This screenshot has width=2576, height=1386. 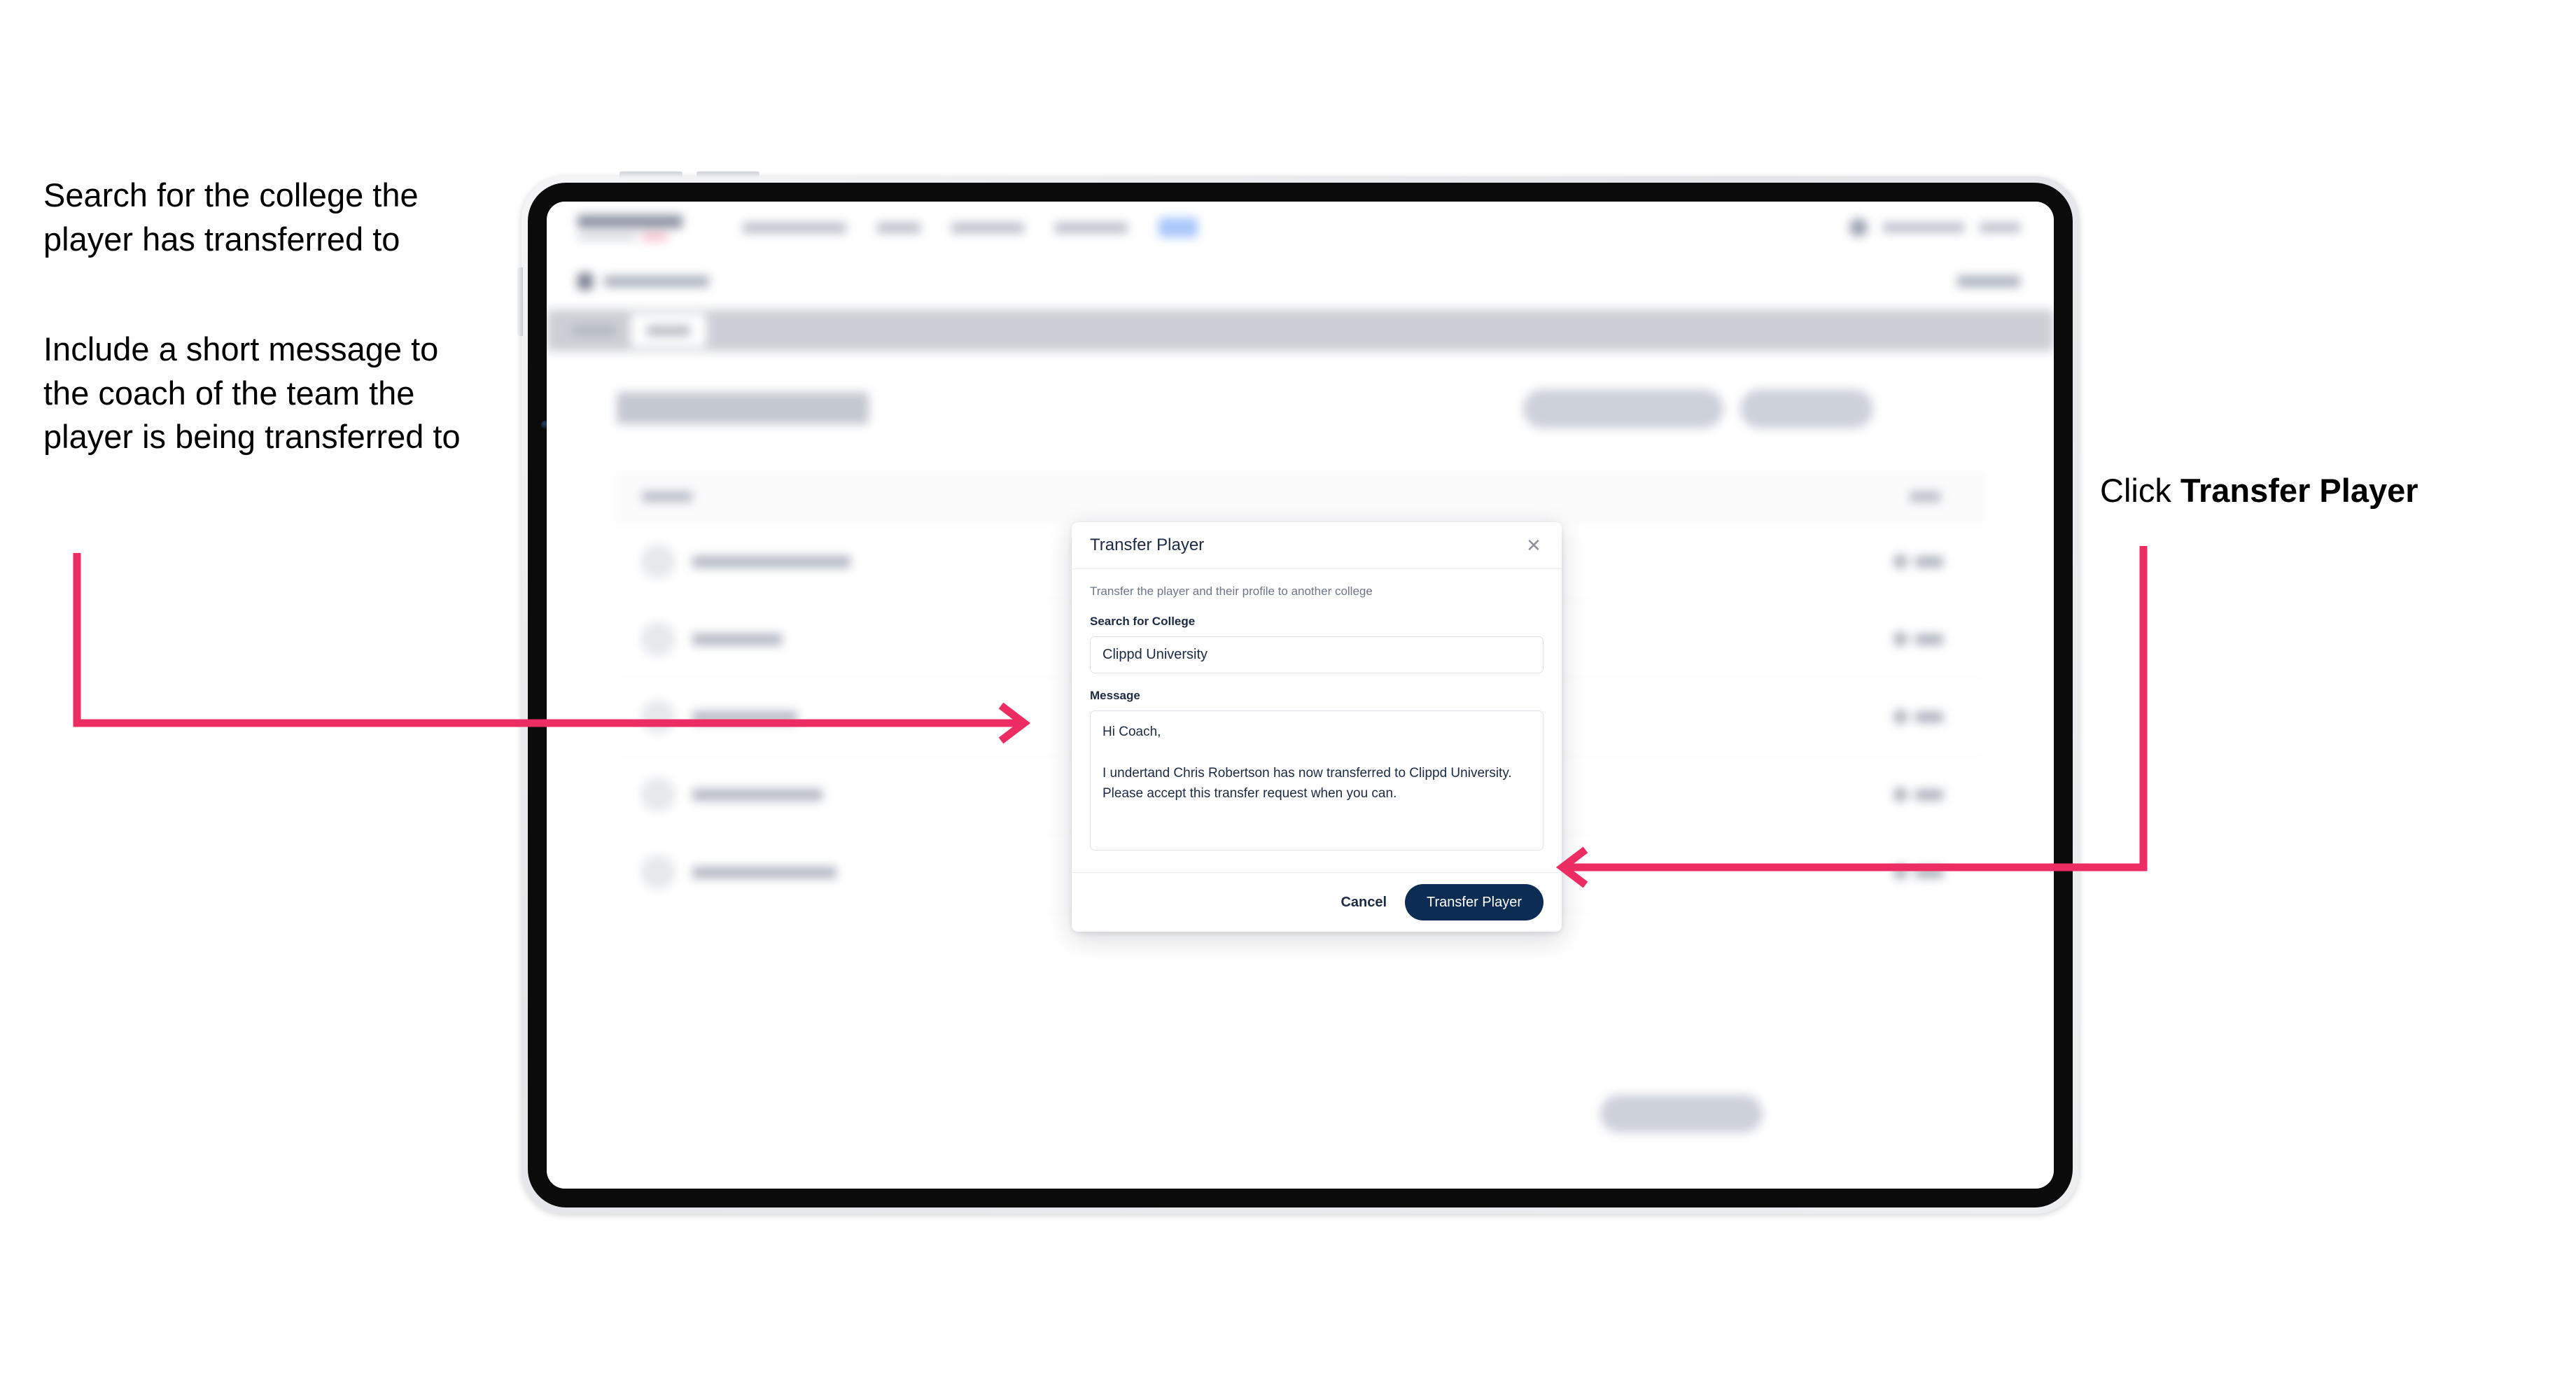 I want to click on submit-roster-update-button, so click(x=1681, y=1114).